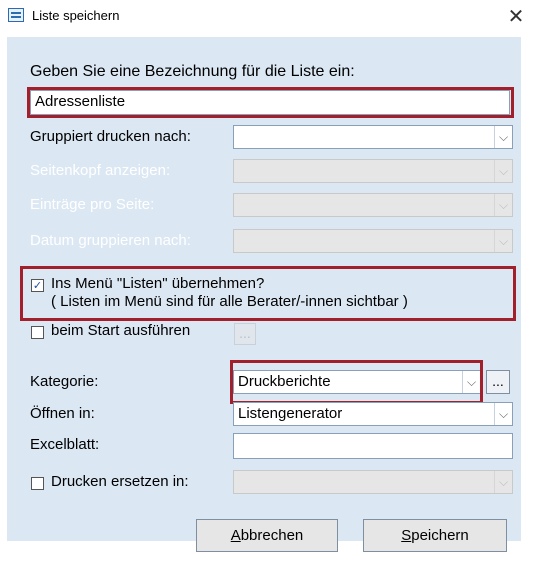 Image resolution: width=538 pixels, height=564 pixels. Describe the element at coordinates (16, 15) in the screenshot. I see `list-window-icon` at that location.